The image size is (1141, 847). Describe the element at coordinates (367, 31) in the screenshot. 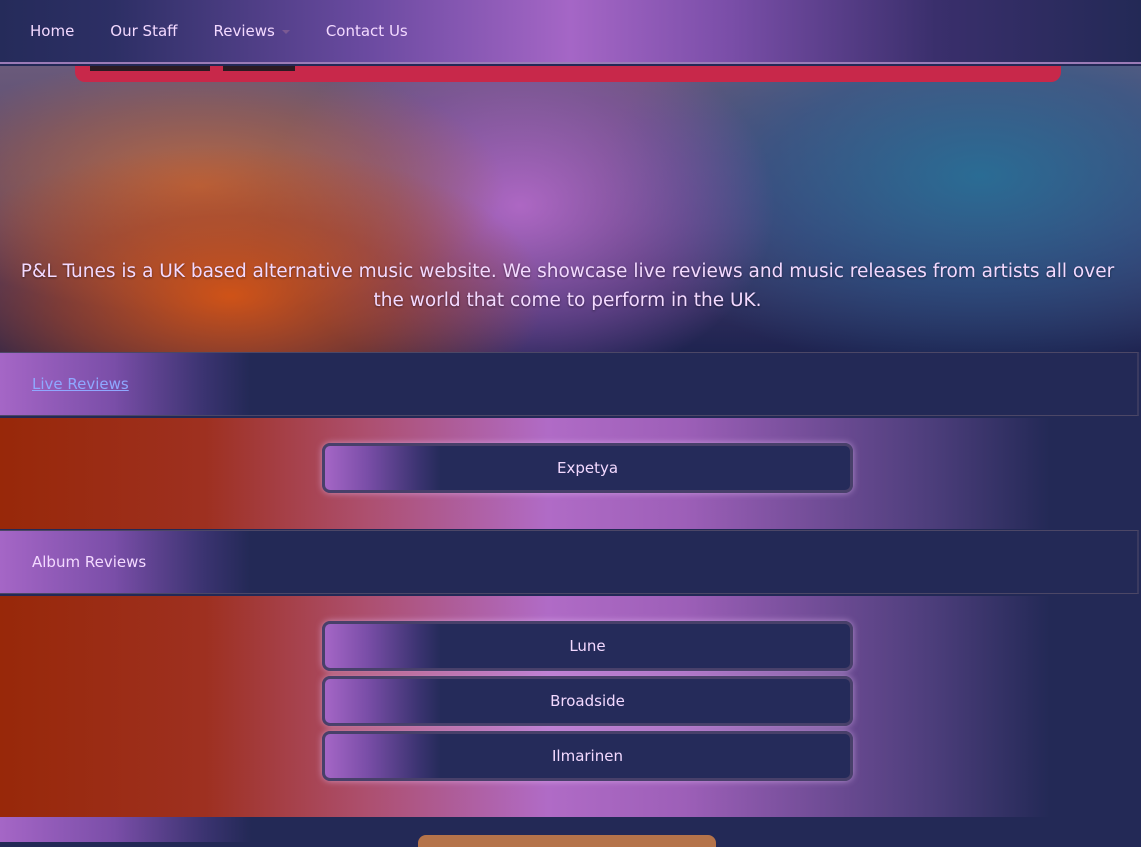

I see `nav-contact-us: Contact Us` at that location.